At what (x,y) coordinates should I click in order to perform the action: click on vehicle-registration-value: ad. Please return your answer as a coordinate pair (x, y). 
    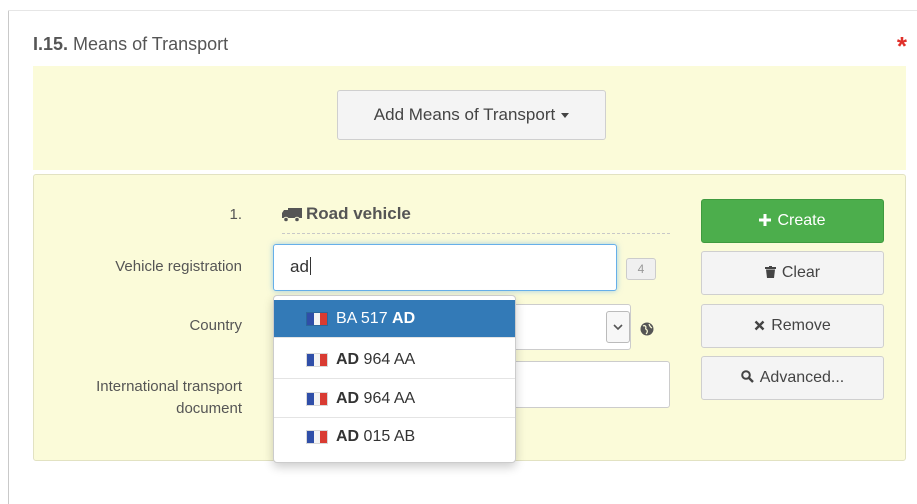
    Looking at the image, I should click on (299, 266).